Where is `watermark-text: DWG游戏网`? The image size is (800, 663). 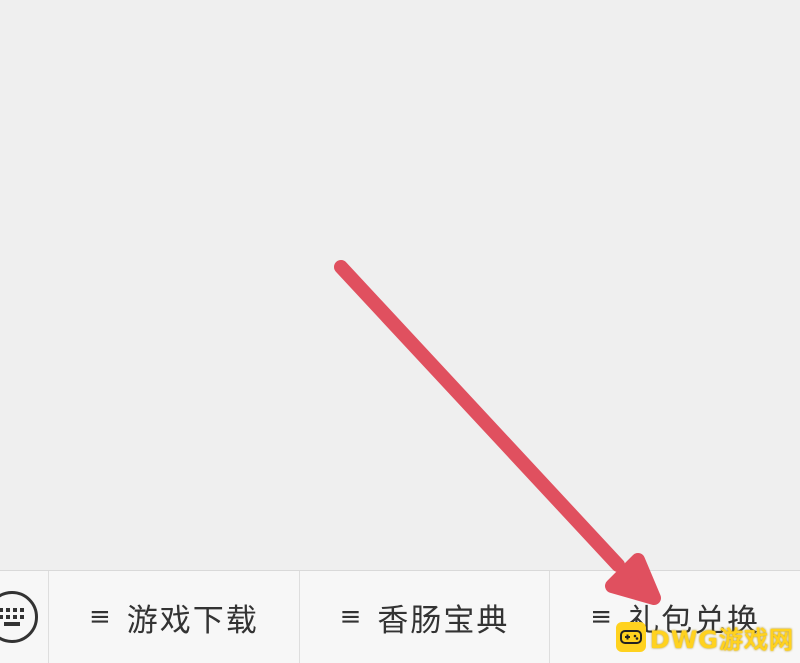 watermark-text: DWG游戏网 is located at coordinates (721, 639).